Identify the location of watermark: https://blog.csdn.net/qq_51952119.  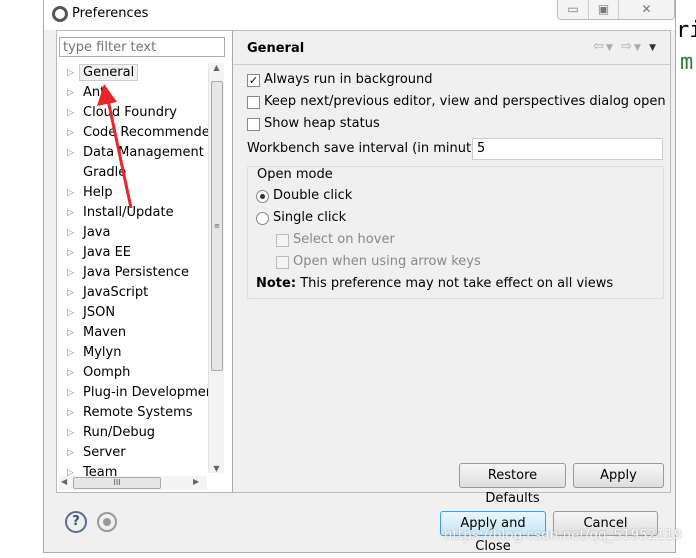
(563, 535).